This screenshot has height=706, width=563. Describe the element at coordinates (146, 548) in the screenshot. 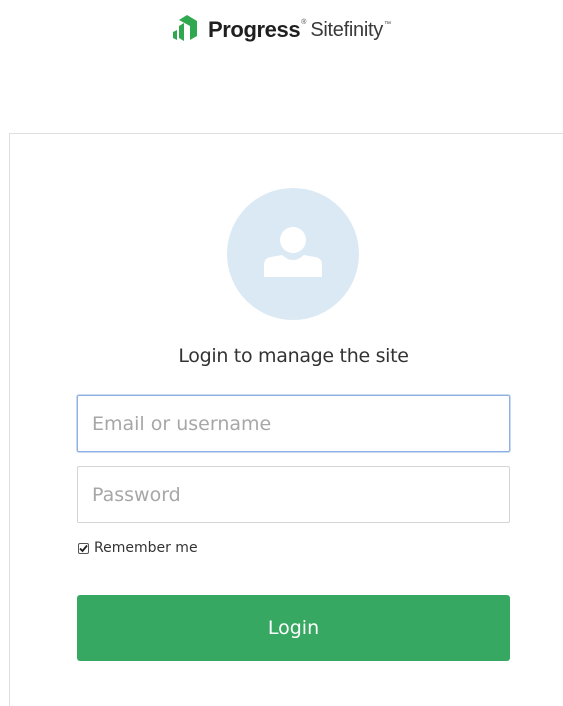

I see `remember-me-label: Remember me` at that location.